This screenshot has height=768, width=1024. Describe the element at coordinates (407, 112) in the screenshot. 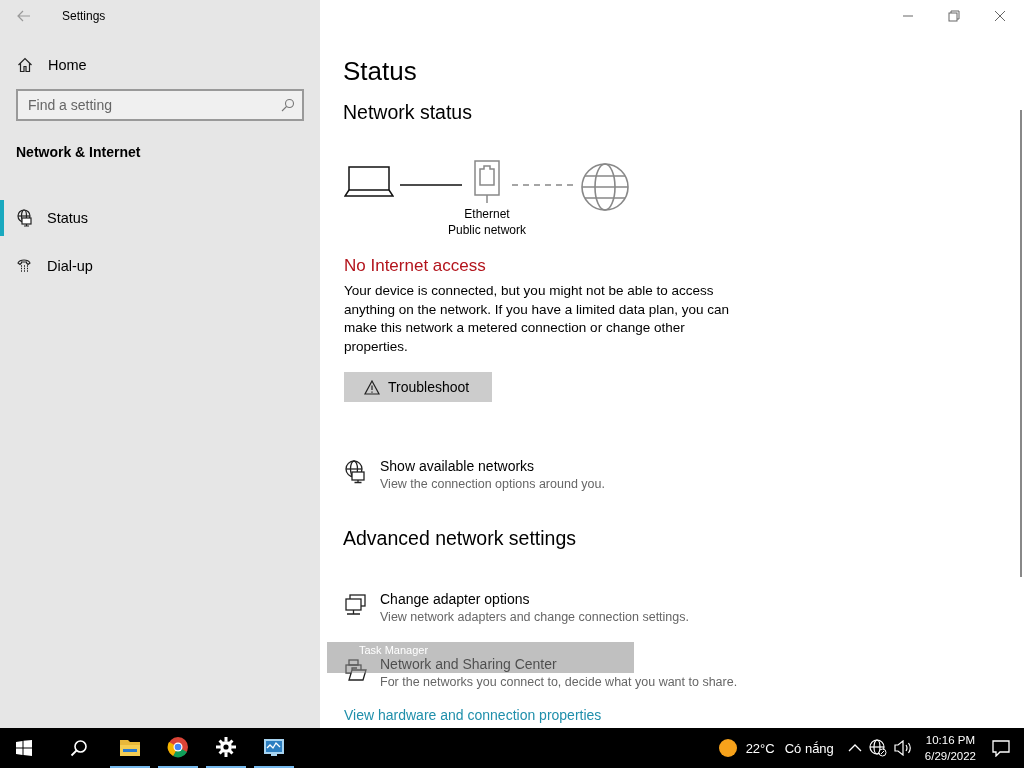

I see `section-heading: Network status` at that location.